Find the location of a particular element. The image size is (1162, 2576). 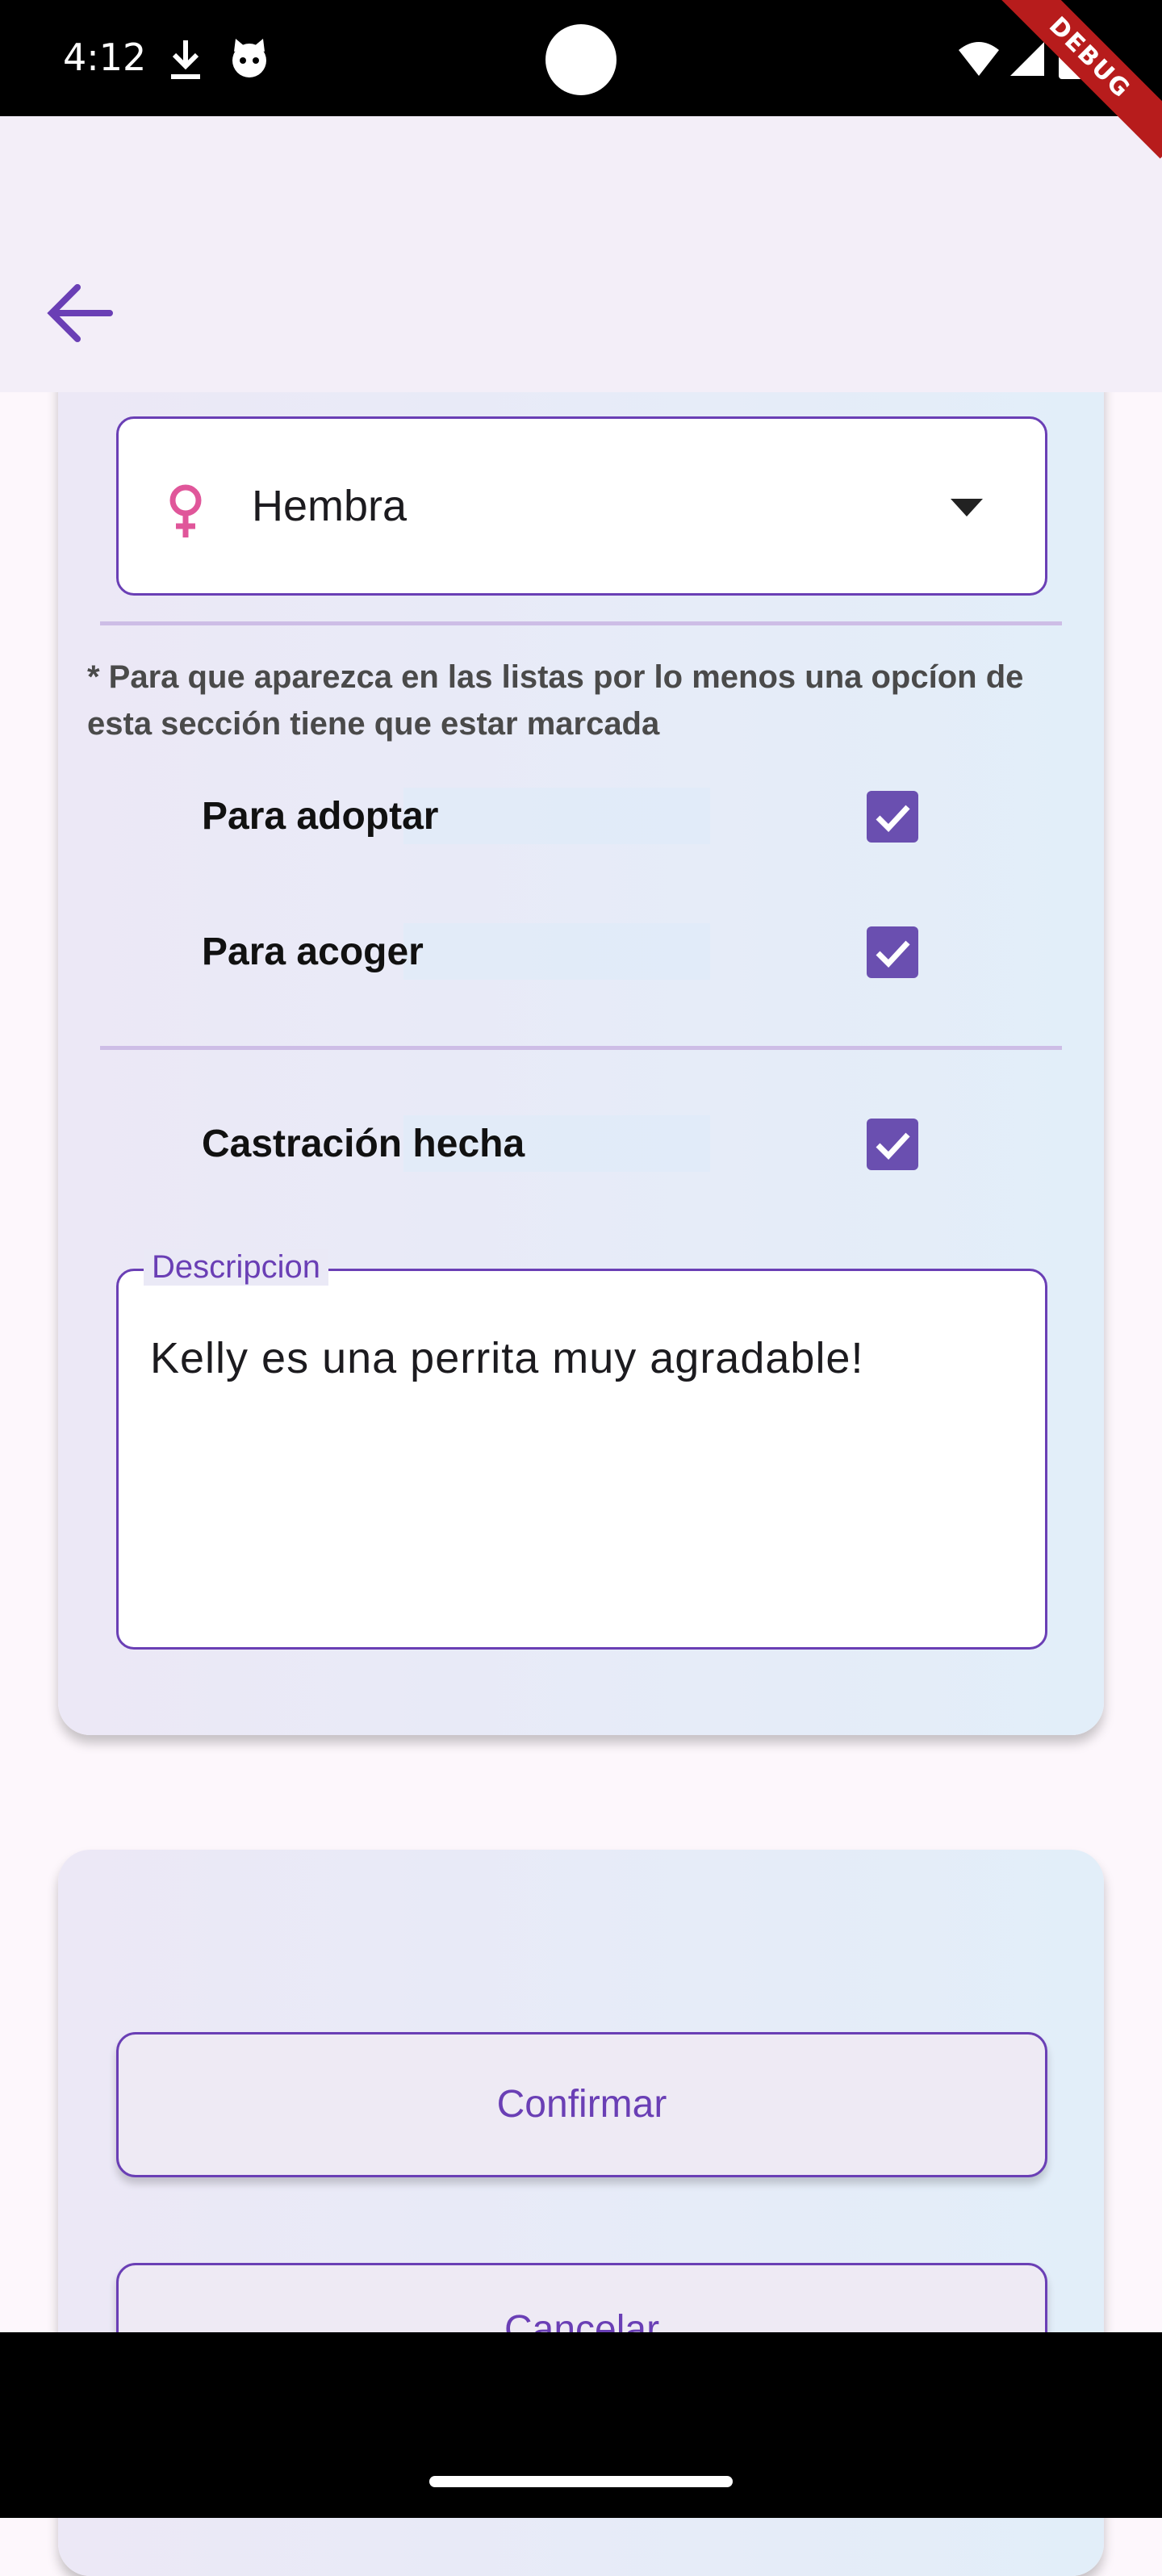

confirm-button: Confirmar is located at coordinates (581, 2104).